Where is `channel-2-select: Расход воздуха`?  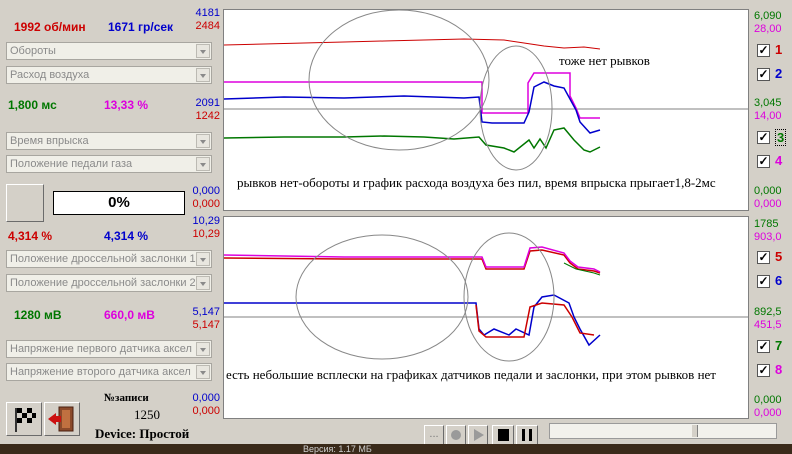 channel-2-select: Расход воздуха is located at coordinates (109, 75).